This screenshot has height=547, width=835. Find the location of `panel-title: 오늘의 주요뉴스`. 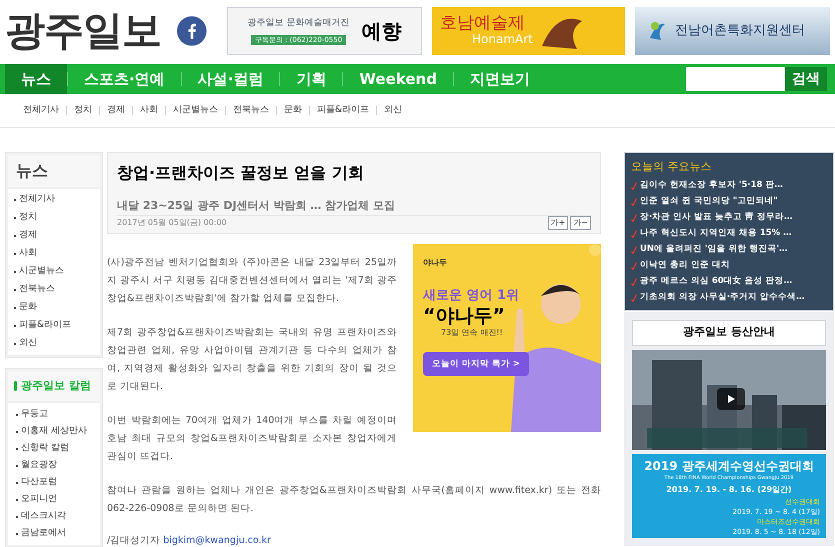

panel-title: 오늘의 주요뉴스 is located at coordinates (671, 167).